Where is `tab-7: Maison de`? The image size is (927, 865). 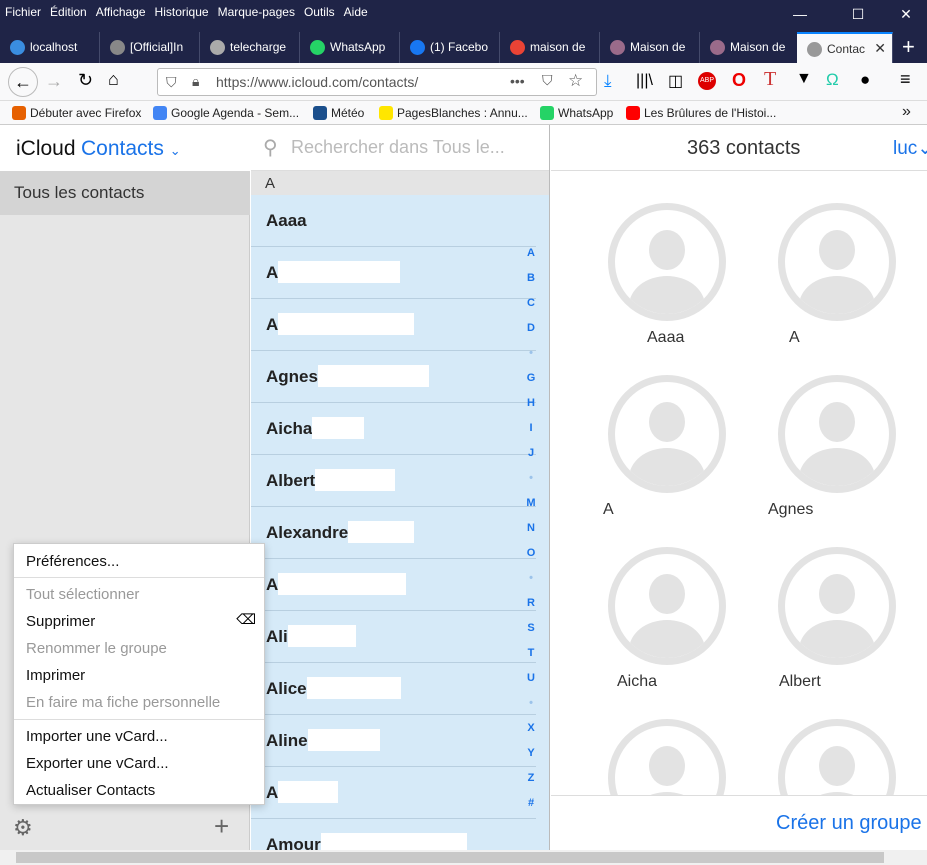
tab-7: Maison de is located at coordinates (750, 47).